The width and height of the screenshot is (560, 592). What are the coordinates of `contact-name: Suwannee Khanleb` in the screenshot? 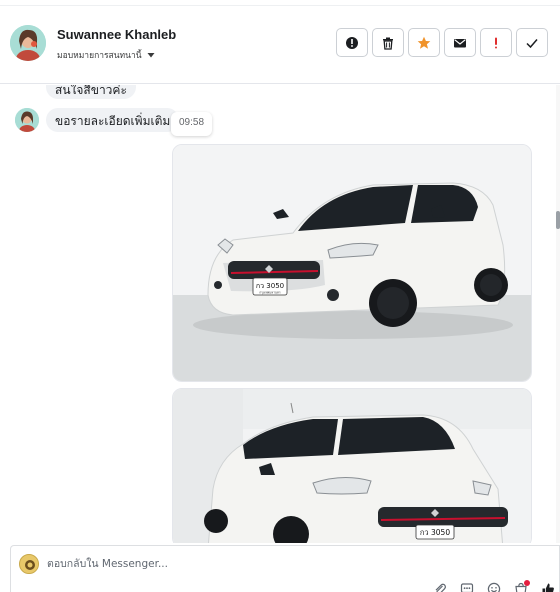 It's located at (117, 34).